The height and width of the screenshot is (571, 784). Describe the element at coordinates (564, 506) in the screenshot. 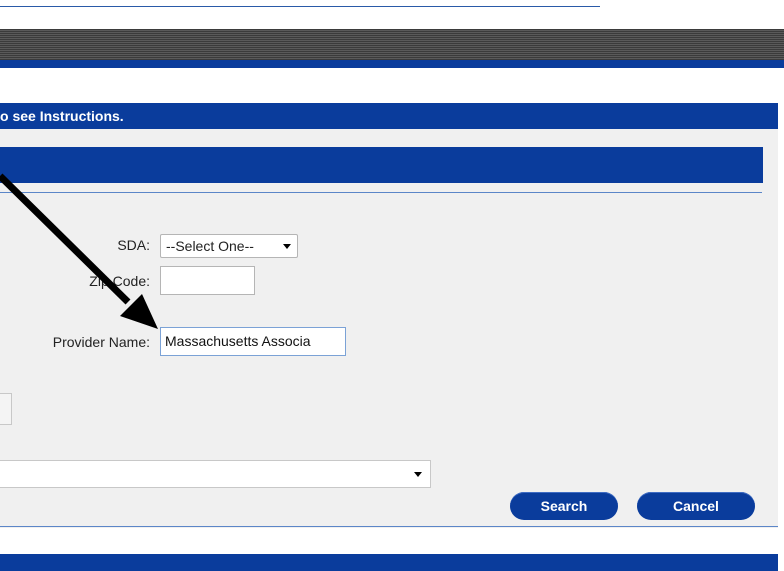

I see `search-button: Search` at that location.